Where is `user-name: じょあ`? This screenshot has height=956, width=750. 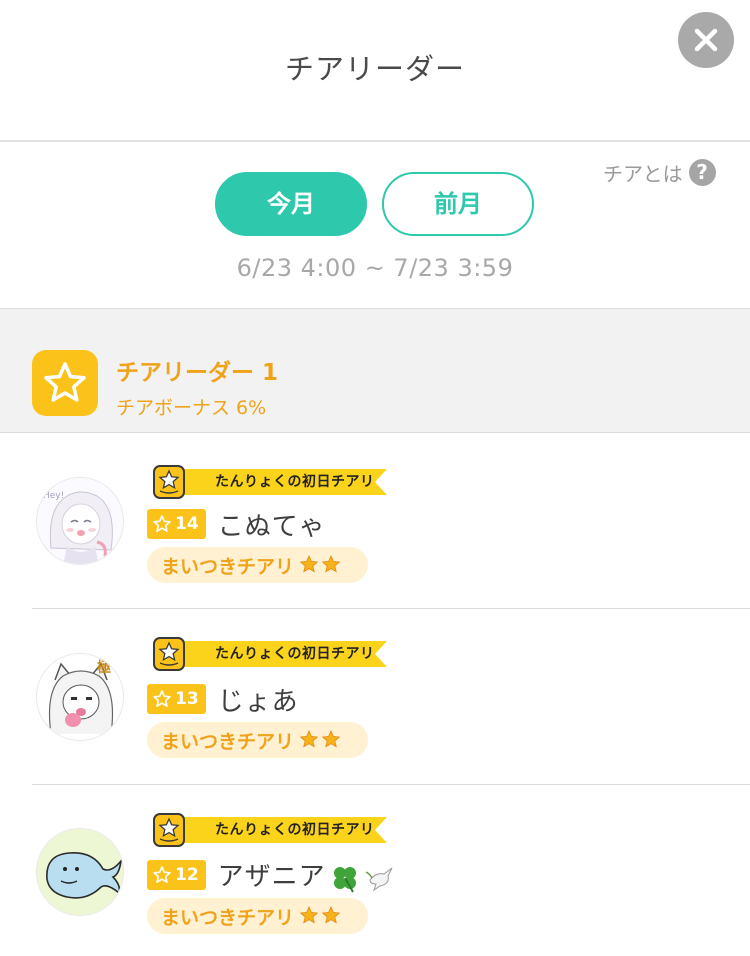 user-name: じょあ is located at coordinates (258, 699).